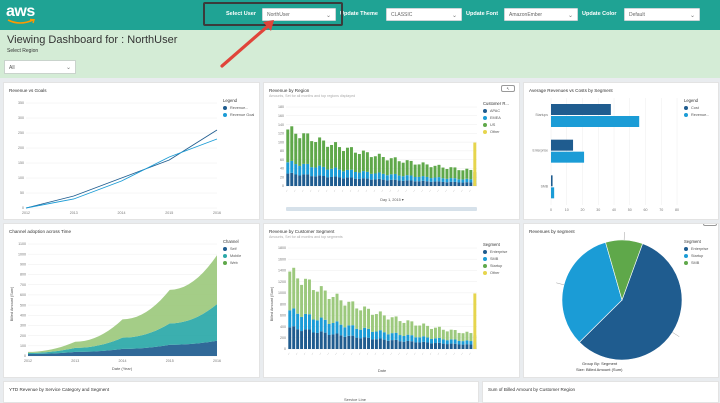  Describe the element at coordinates (92, 40) in the screenshot. I see `page-title: Viewing Dashboard for : NorthUser` at that location.